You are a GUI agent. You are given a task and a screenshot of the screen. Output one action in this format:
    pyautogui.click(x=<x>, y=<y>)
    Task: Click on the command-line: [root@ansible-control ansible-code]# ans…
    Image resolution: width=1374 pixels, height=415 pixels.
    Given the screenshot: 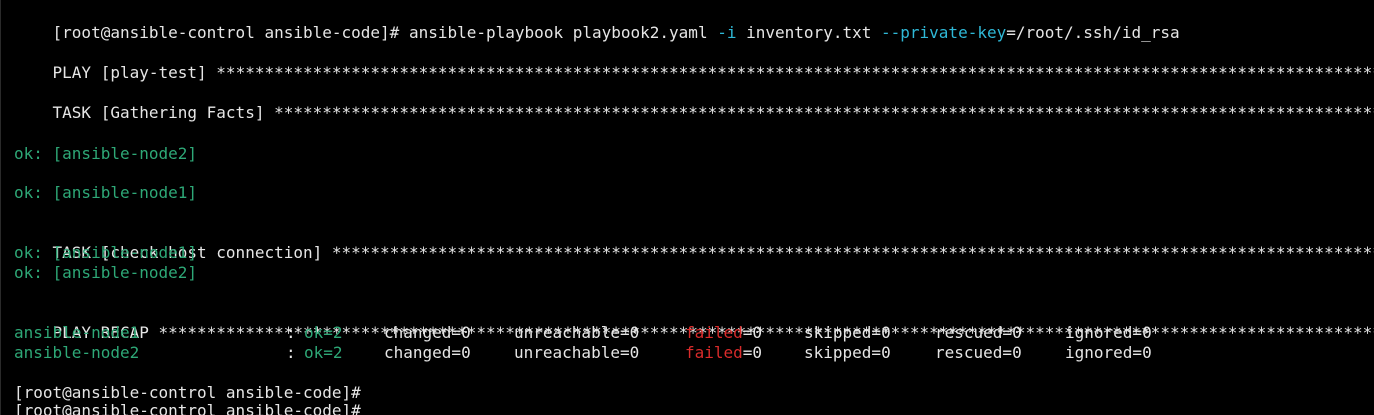 What is the action you would take?
    pyautogui.click(x=597, y=22)
    